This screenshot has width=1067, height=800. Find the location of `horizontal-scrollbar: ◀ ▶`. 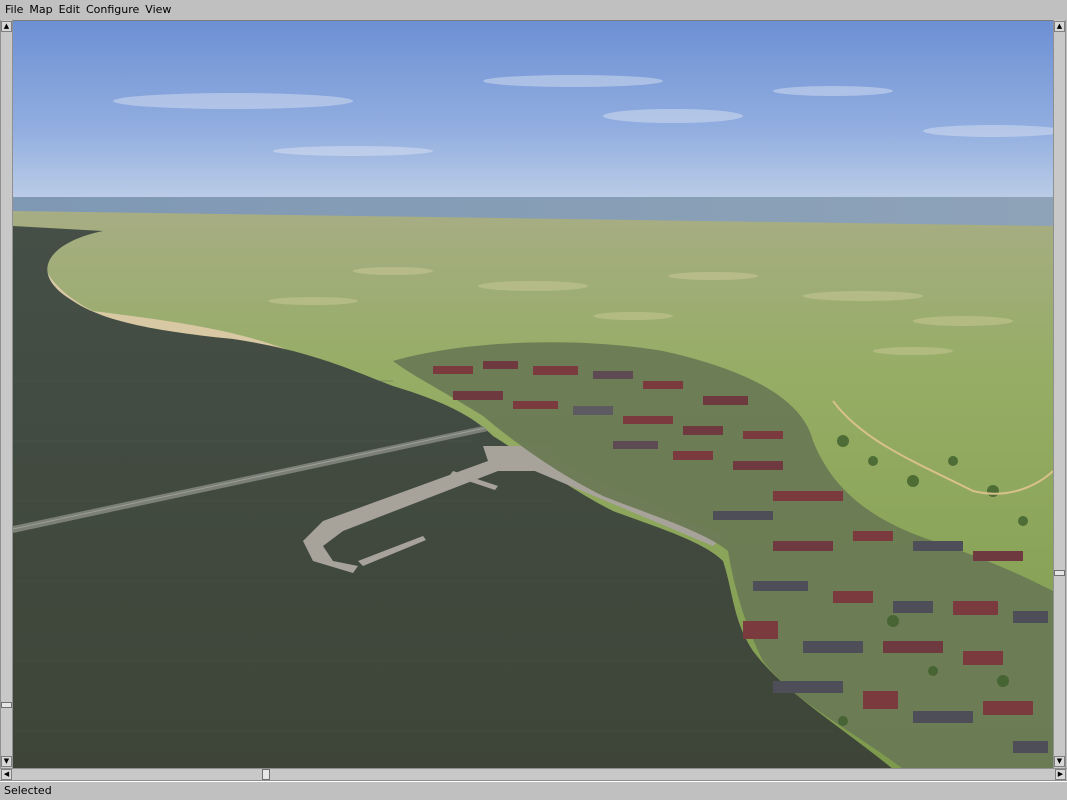

horizontal-scrollbar: ◀ ▶ is located at coordinates (533, 774).